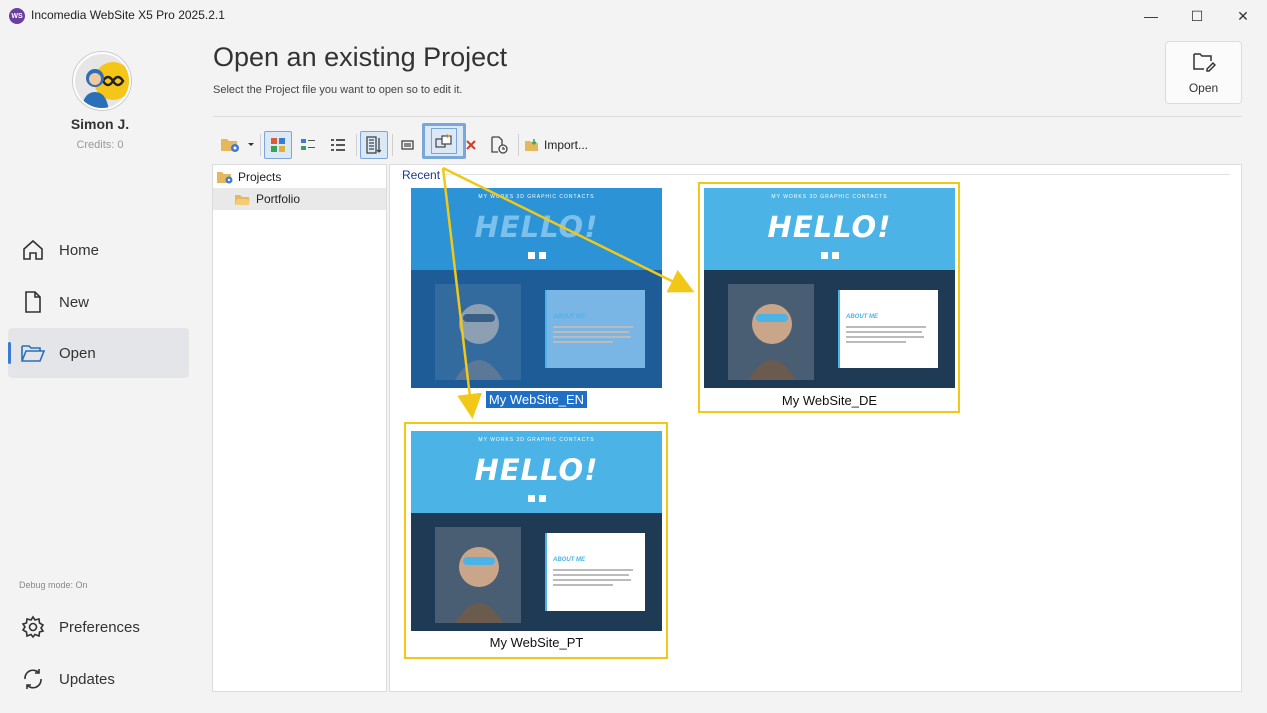 The image size is (1267, 713). I want to click on nav-updates-label: Updates, so click(87, 679).